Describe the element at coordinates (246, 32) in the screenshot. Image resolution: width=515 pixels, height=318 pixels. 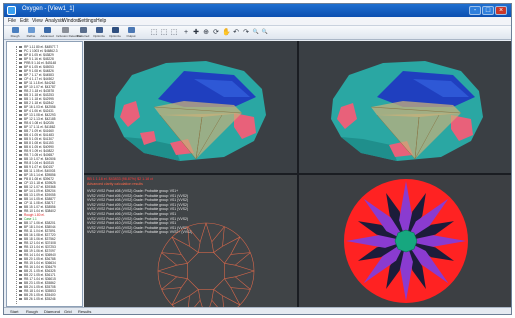
I see `redo-icon: ↷` at that location.